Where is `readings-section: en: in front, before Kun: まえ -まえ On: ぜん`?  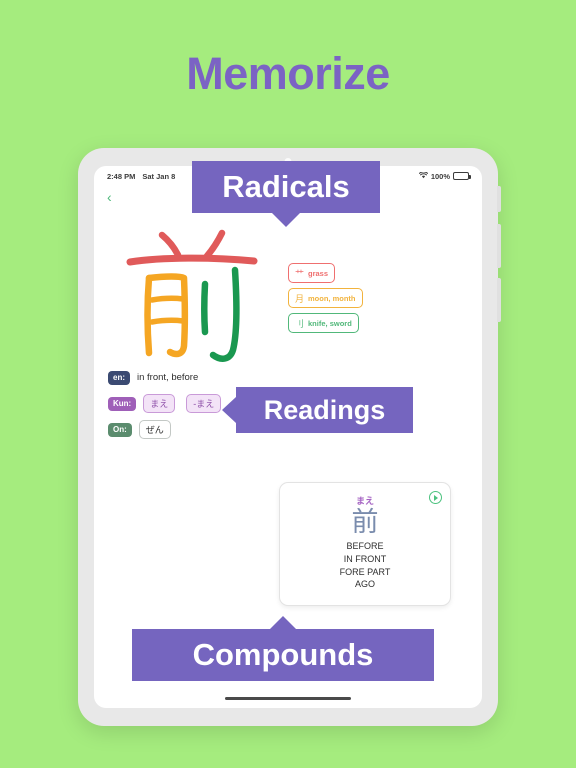 readings-section: en: in front, before Kun: まえ -まえ On: ぜん is located at coordinates (166, 408).